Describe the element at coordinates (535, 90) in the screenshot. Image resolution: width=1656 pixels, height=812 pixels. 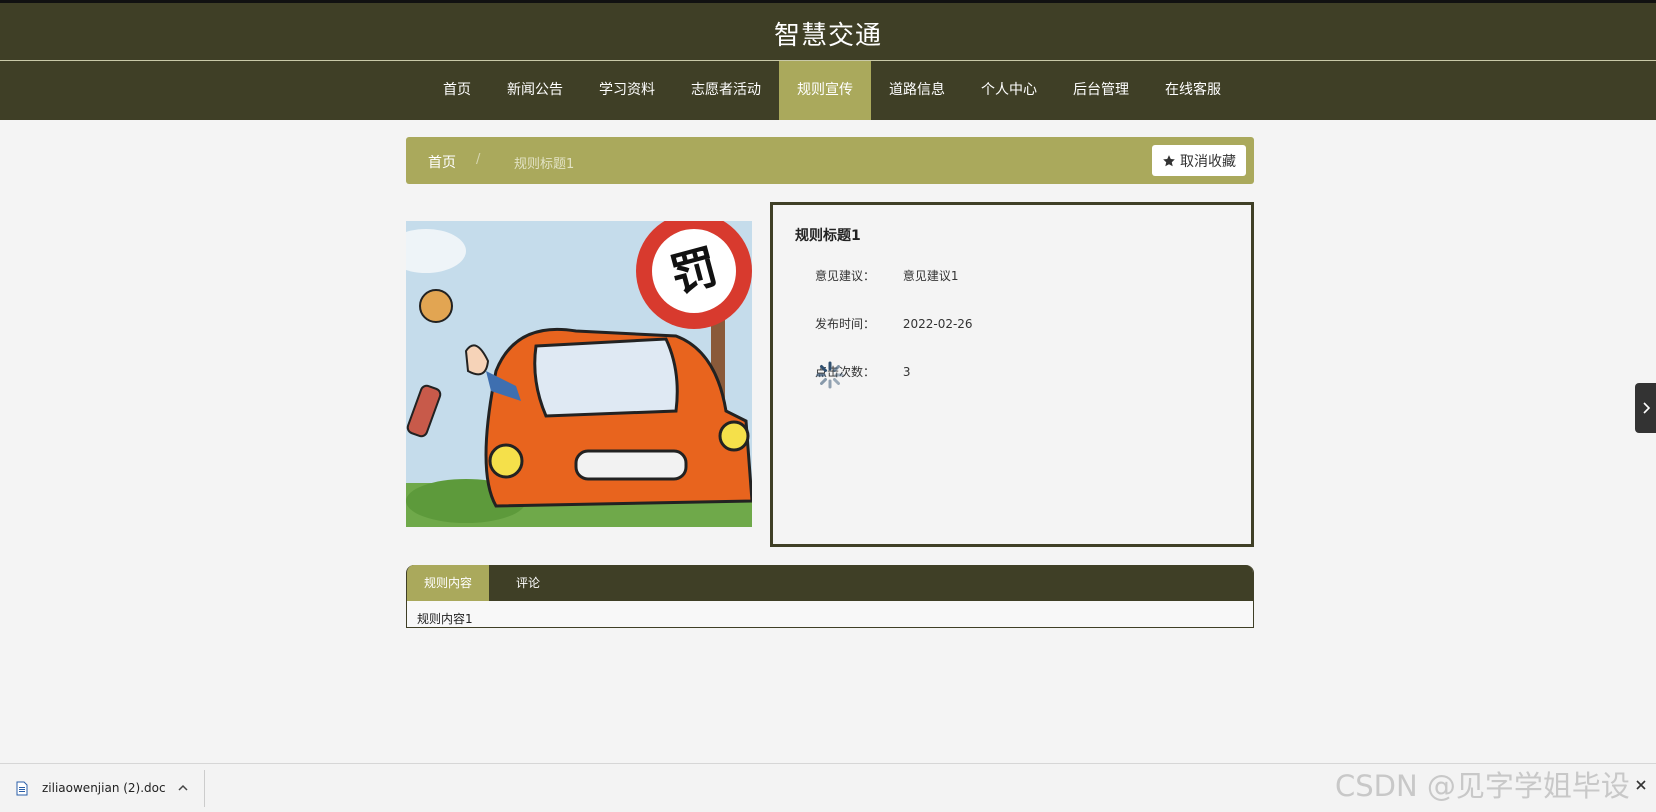
I see `nav-item-news: 新闻公告` at that location.